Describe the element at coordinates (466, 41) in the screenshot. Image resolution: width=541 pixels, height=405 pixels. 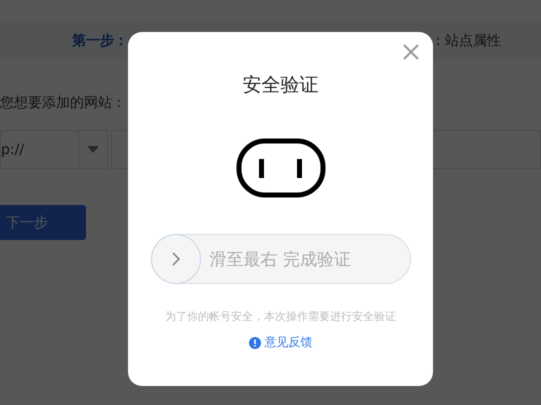
I see `step-label: ：站点属性` at that location.